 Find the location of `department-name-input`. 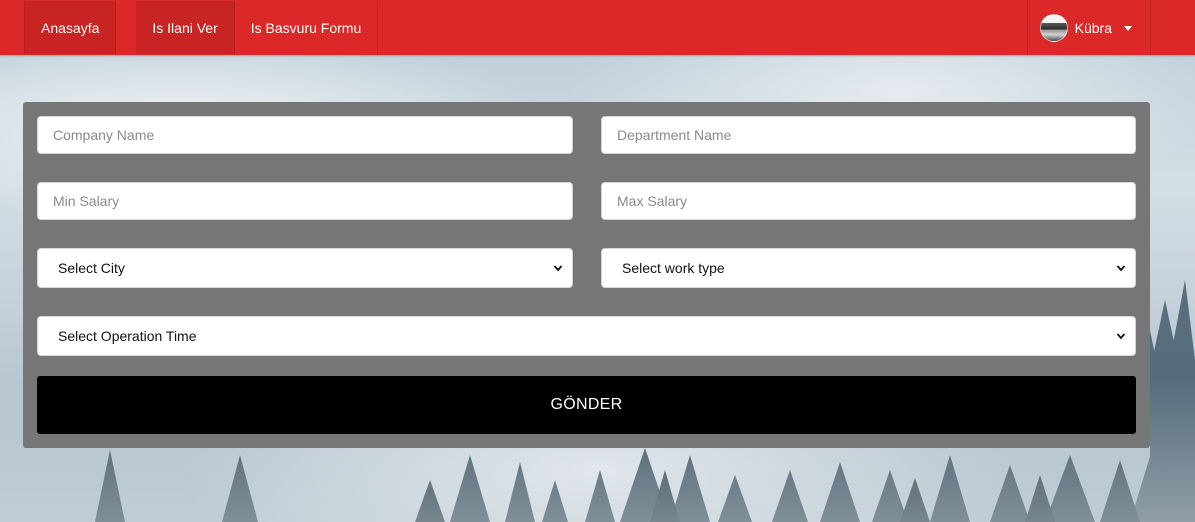

department-name-input is located at coordinates (868, 135).